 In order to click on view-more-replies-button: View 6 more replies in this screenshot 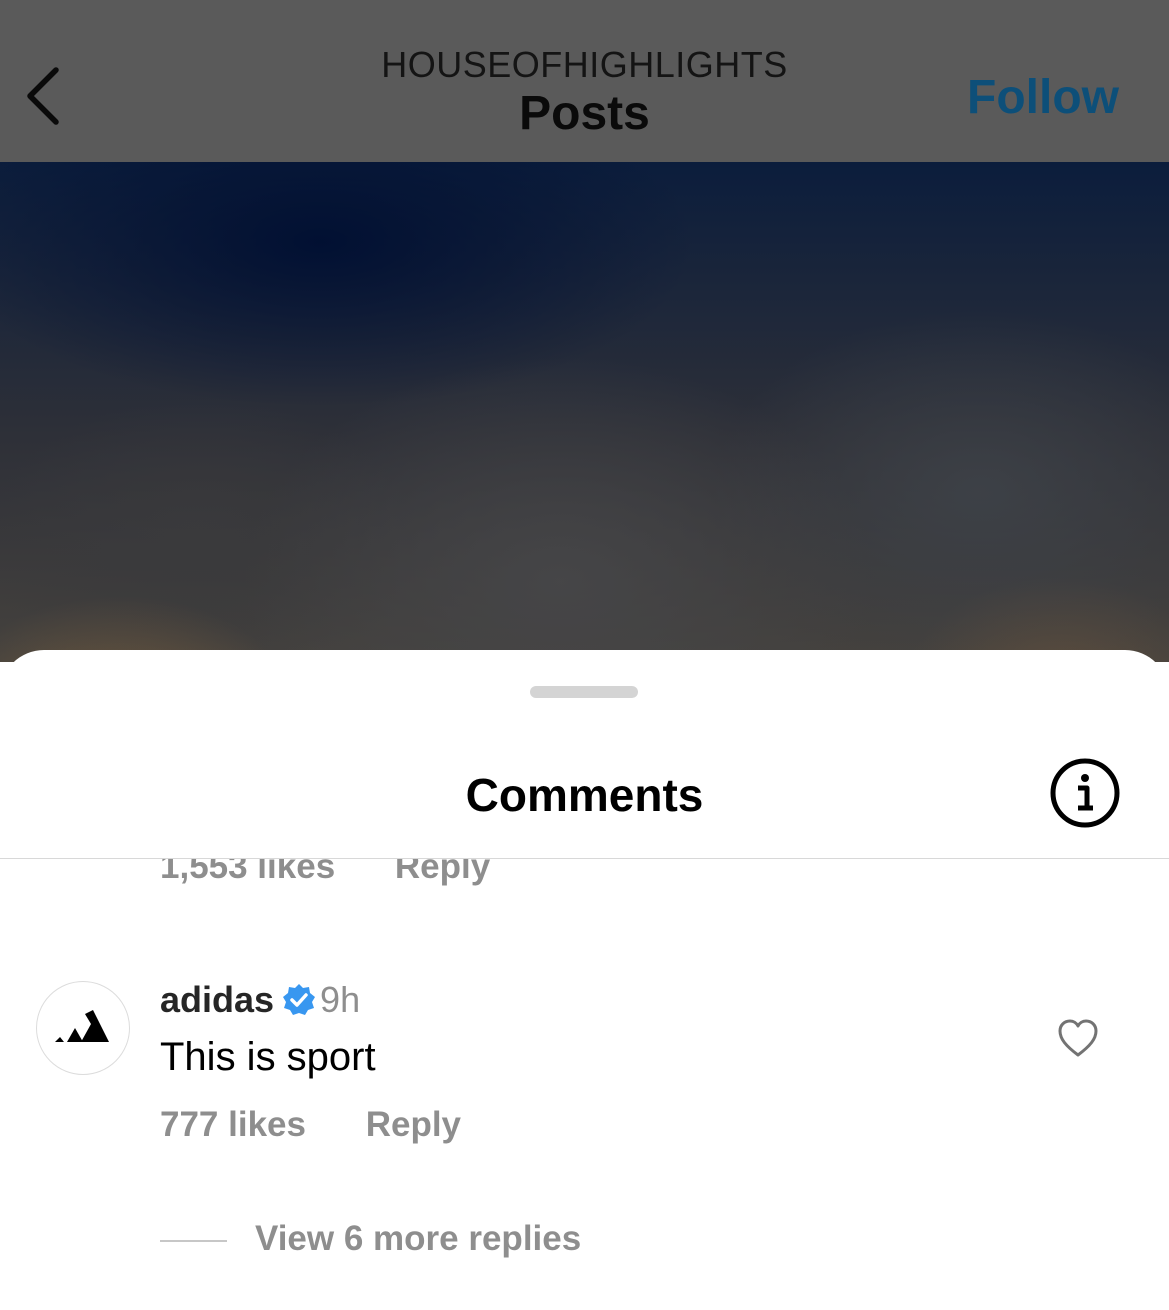, I will do `click(370, 1239)`.